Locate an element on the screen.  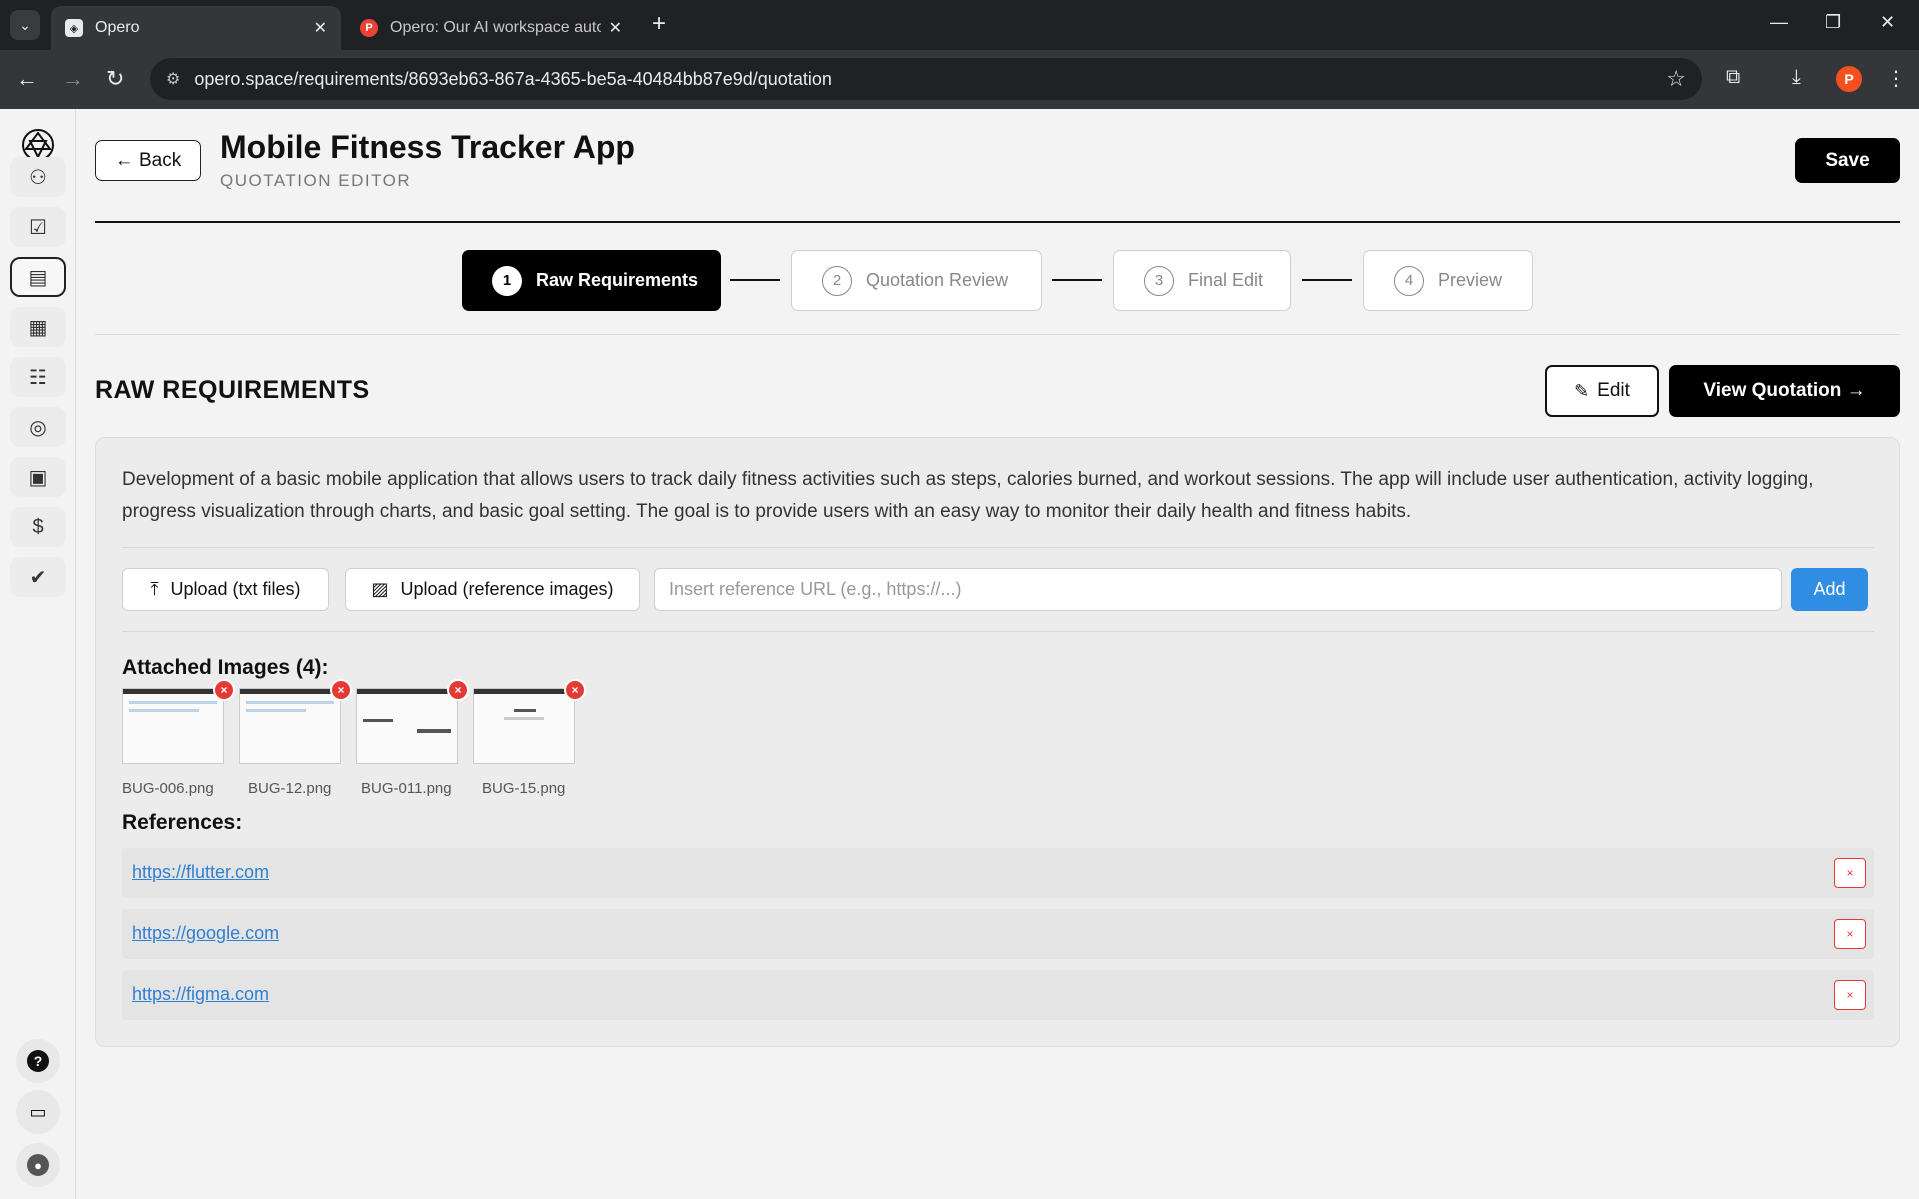
step-label: Quotation Review is located at coordinates (937, 280).